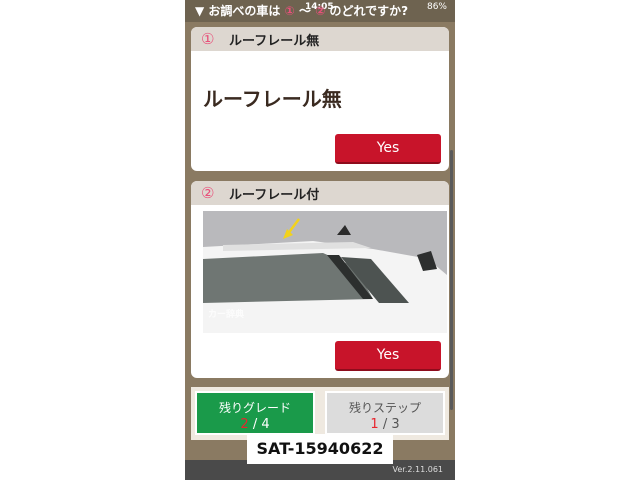  I want to click on option-number: ②, so click(208, 193).